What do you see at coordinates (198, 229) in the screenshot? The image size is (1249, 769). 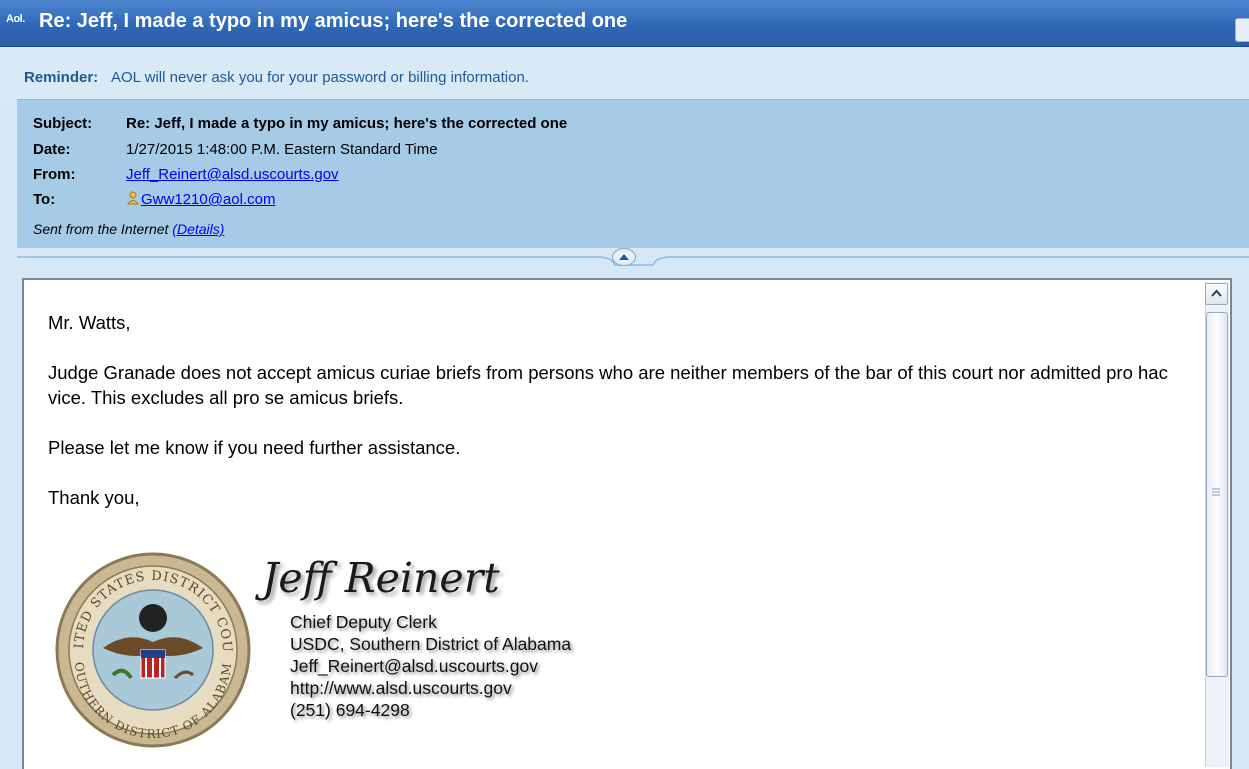 I see `details-link: (Details)` at bounding box center [198, 229].